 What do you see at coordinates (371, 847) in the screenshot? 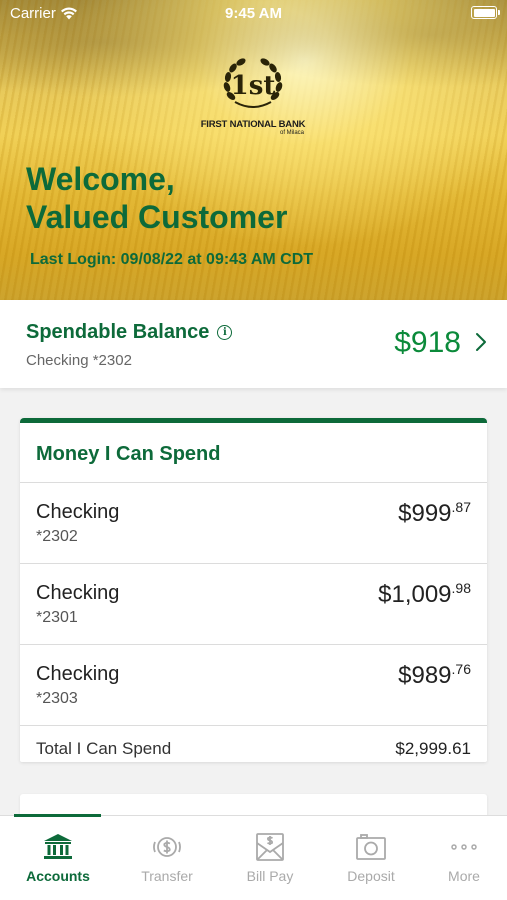
I see `camera-icon` at bounding box center [371, 847].